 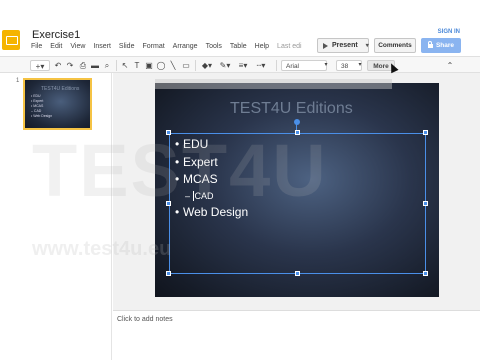 I want to click on menu-file: File, so click(x=36, y=46).